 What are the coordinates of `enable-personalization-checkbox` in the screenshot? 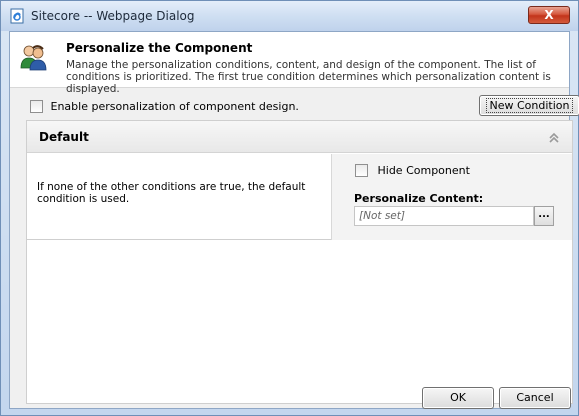 It's located at (36, 106).